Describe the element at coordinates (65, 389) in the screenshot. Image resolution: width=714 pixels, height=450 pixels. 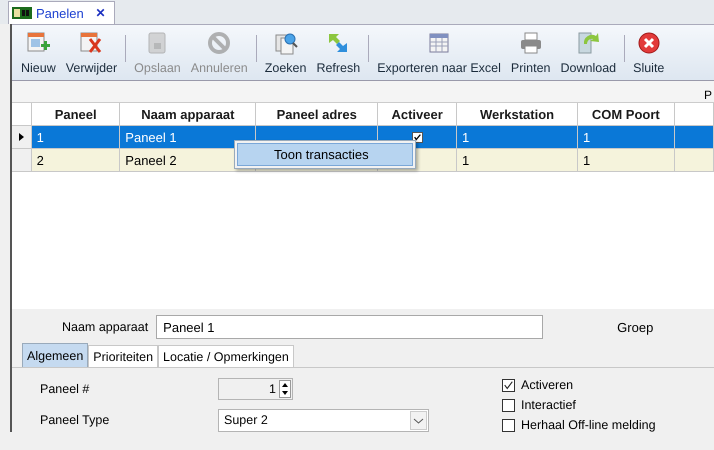
I see `field-label: Paneel #` at that location.